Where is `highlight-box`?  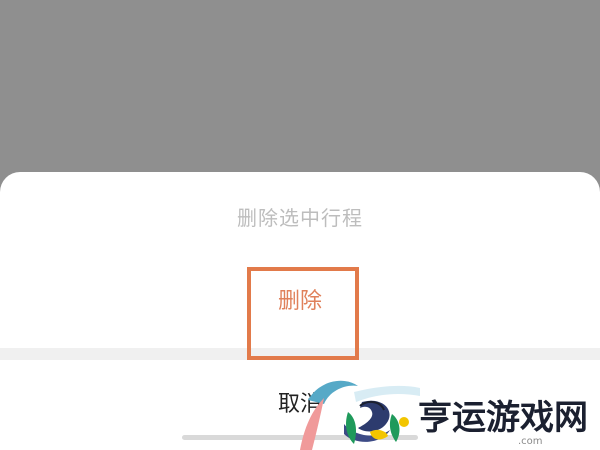 highlight-box is located at coordinates (303, 313).